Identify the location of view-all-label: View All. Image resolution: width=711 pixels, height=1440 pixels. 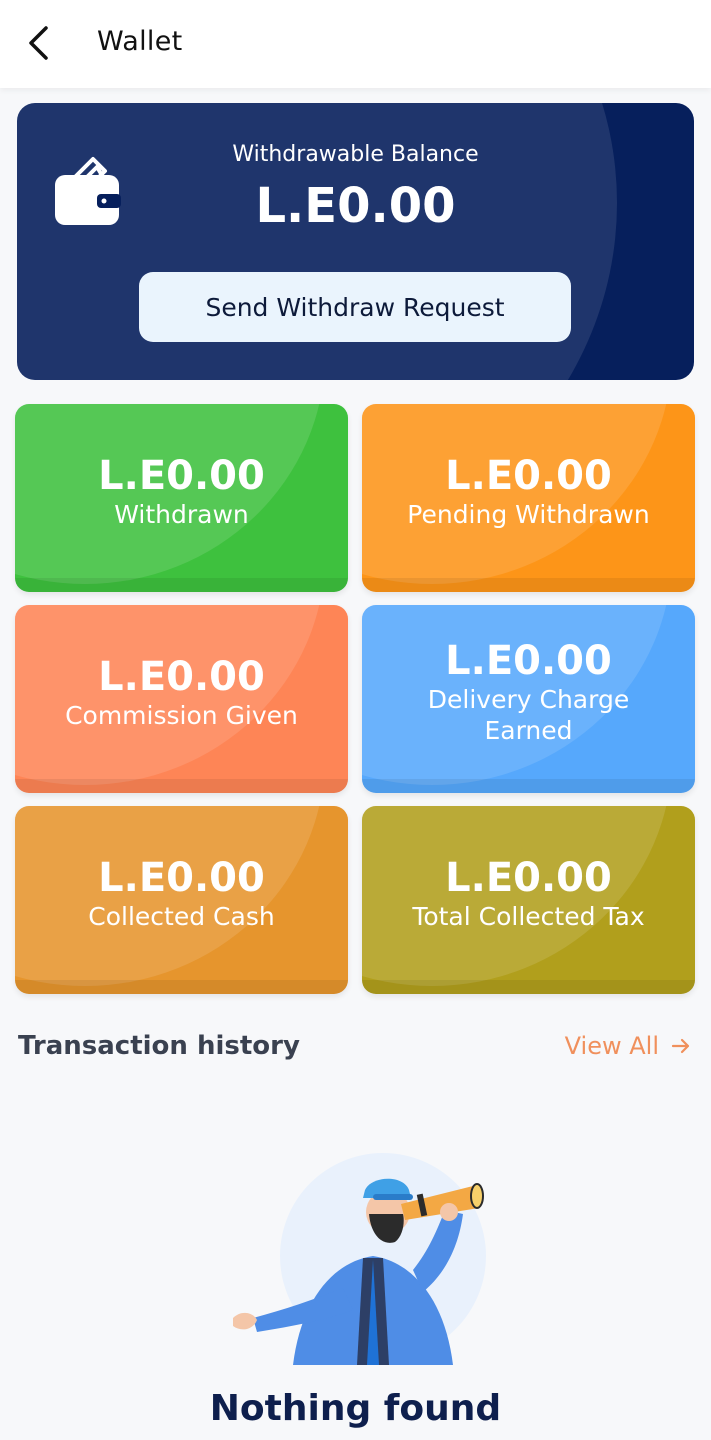
(611, 1046).